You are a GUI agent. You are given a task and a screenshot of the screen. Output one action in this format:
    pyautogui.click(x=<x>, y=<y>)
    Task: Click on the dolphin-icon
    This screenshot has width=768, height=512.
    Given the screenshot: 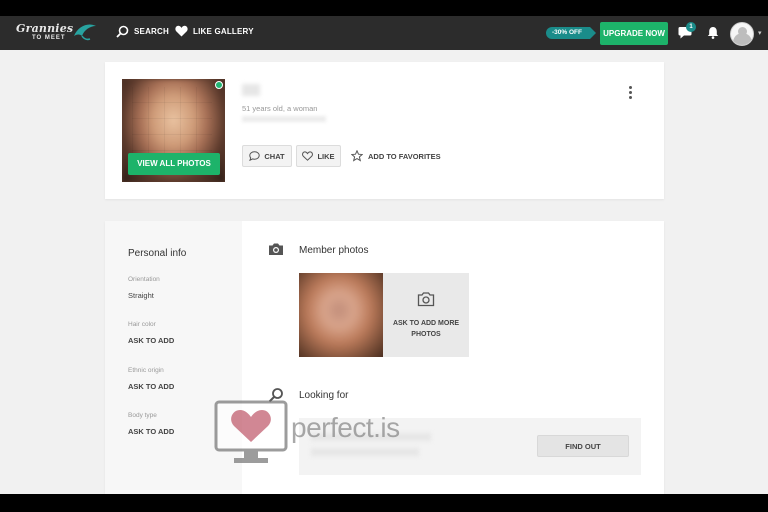 What is the action you would take?
    pyautogui.click(x=85, y=32)
    